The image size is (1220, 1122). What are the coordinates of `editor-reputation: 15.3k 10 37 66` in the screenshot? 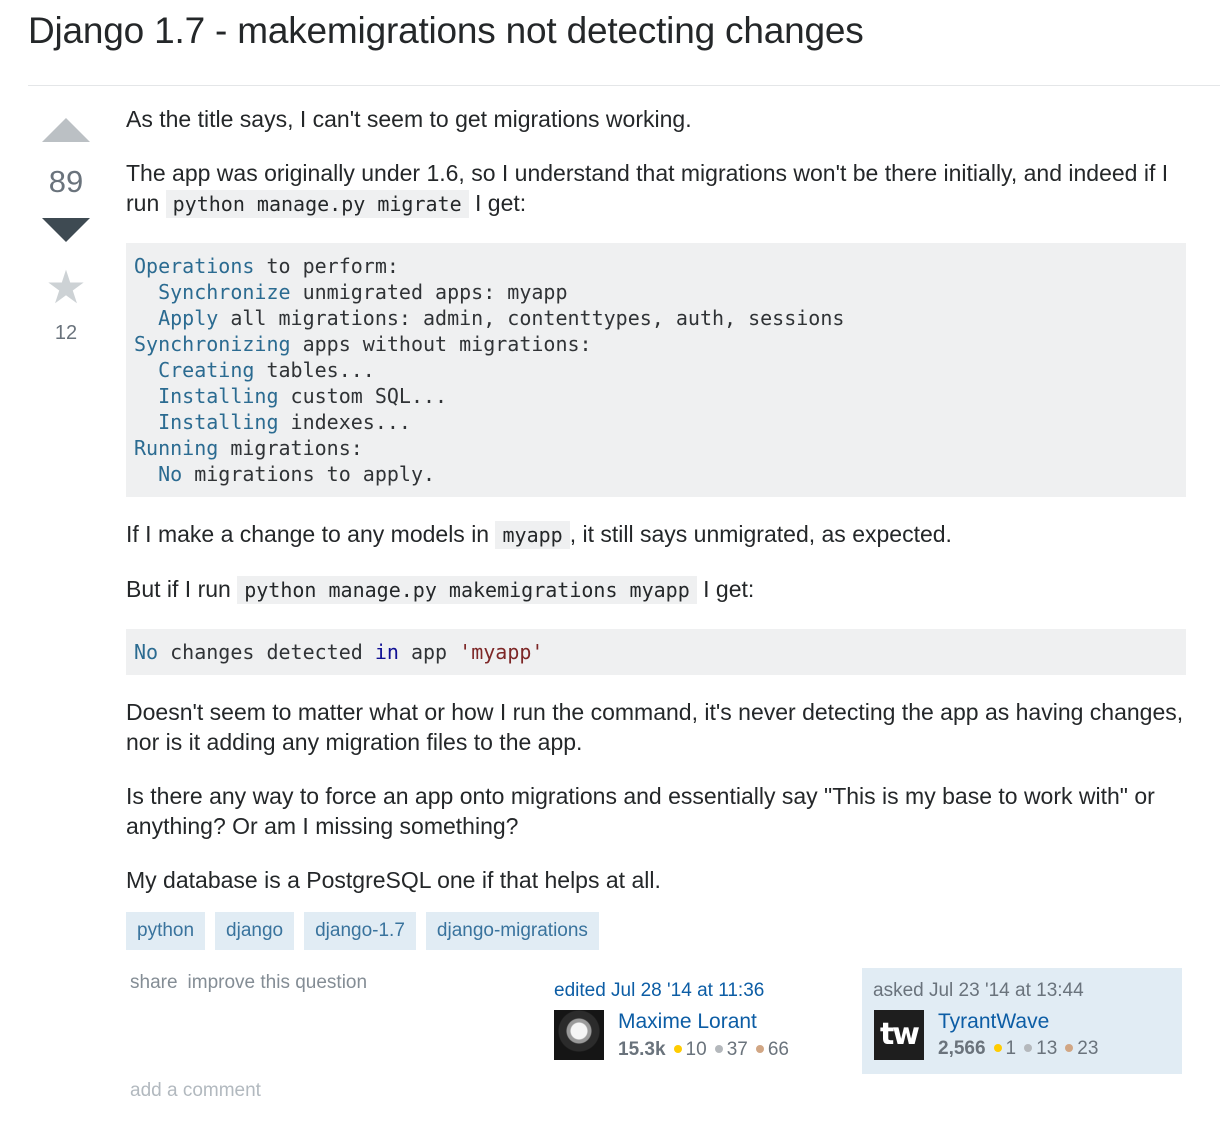 It's located at (706, 1050).